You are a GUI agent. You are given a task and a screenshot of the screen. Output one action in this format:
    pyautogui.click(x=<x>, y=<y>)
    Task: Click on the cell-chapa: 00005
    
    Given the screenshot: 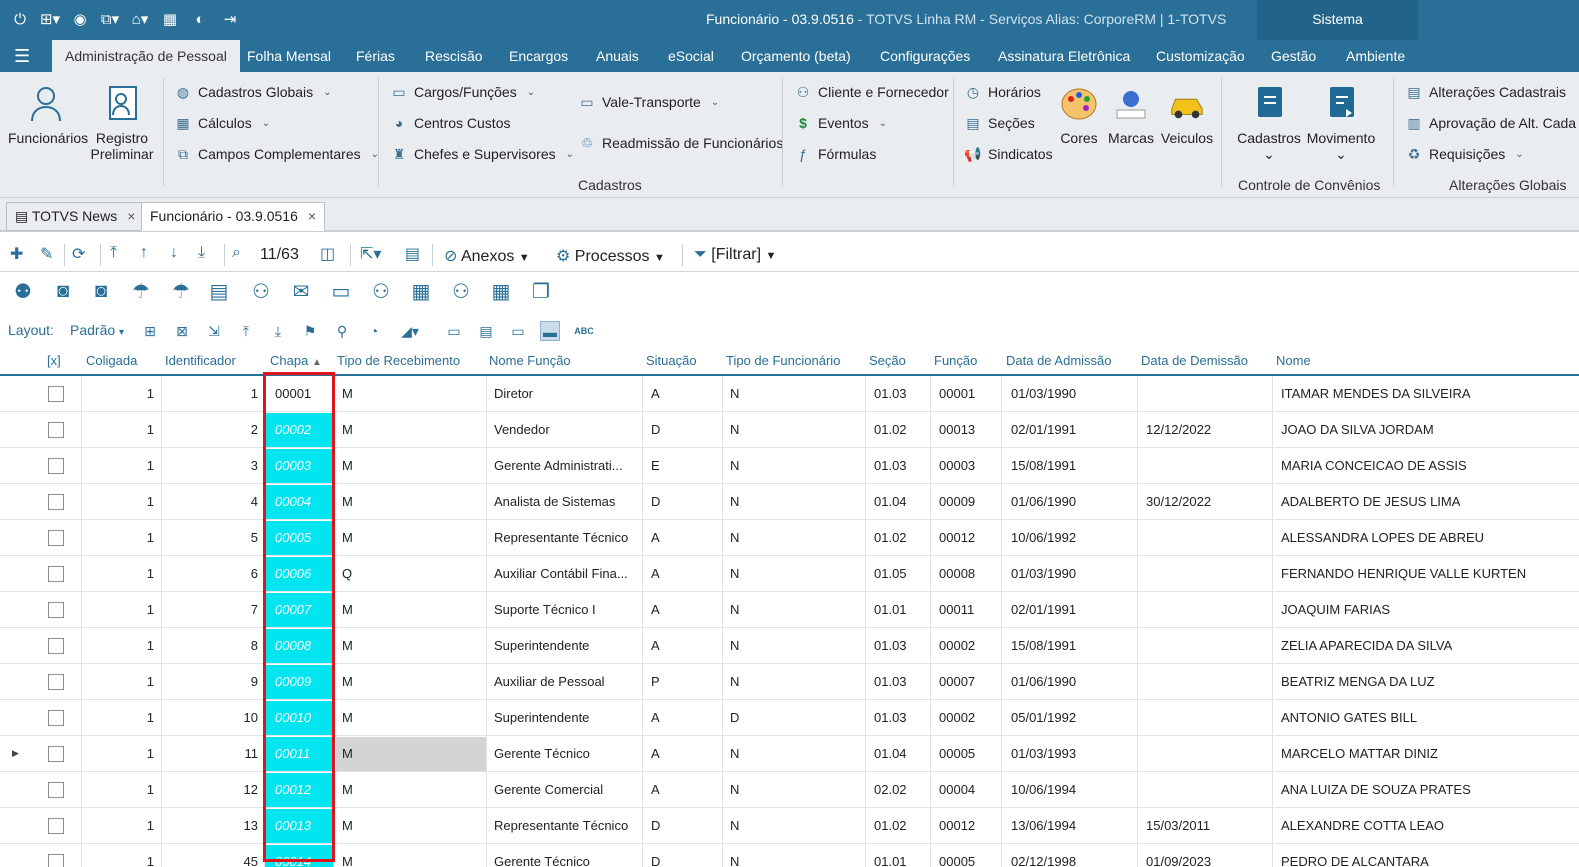 What is the action you would take?
    pyautogui.click(x=299, y=538)
    